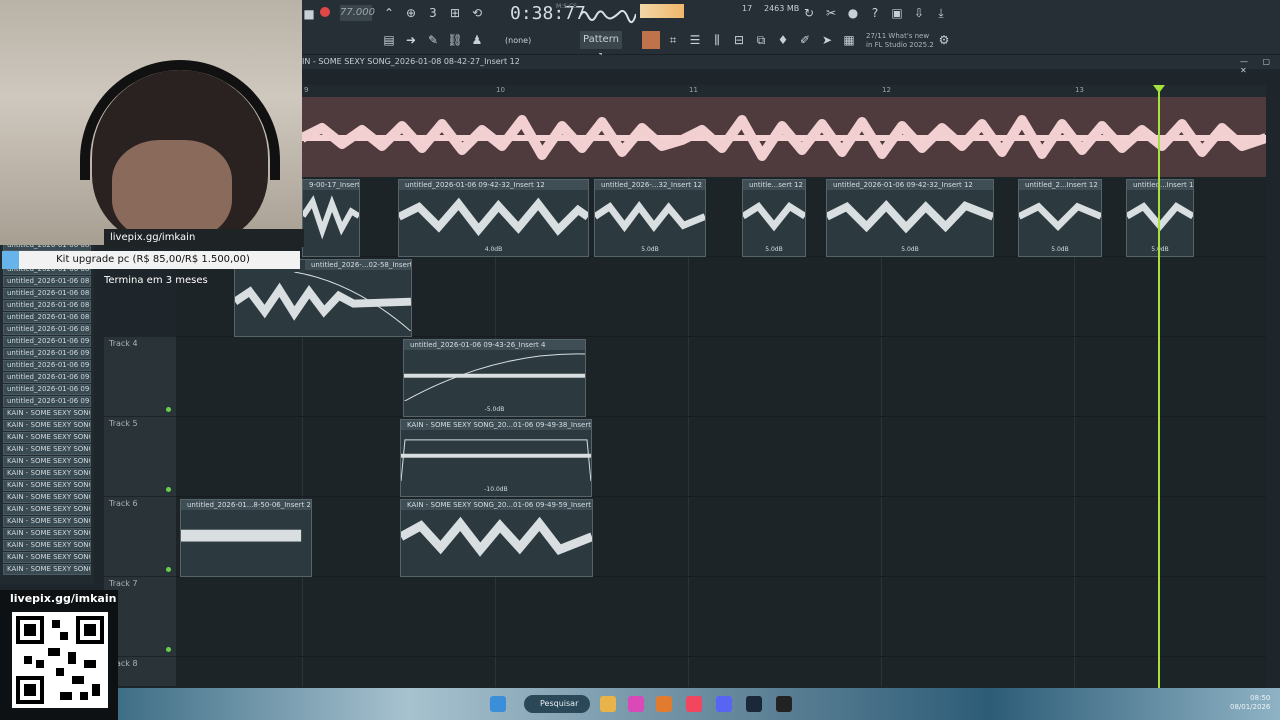  Describe the element at coordinates (827, 40) in the screenshot. I see `send-icon: ➤` at that location.